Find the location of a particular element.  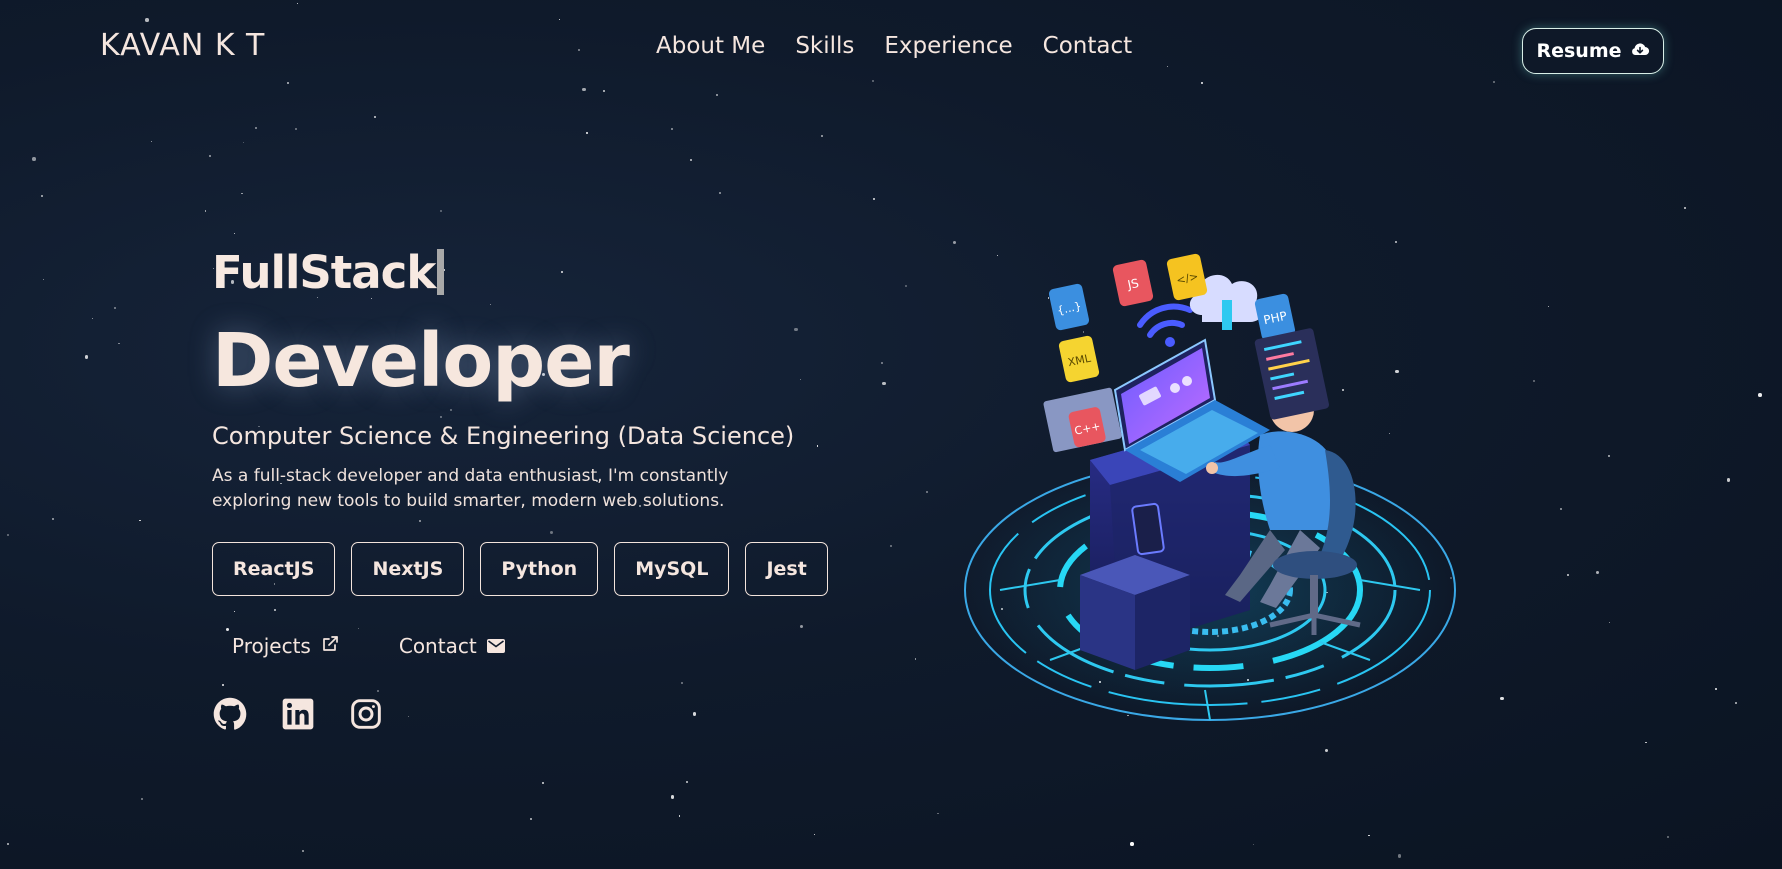

wifi-icon is located at coordinates (1165, 325).